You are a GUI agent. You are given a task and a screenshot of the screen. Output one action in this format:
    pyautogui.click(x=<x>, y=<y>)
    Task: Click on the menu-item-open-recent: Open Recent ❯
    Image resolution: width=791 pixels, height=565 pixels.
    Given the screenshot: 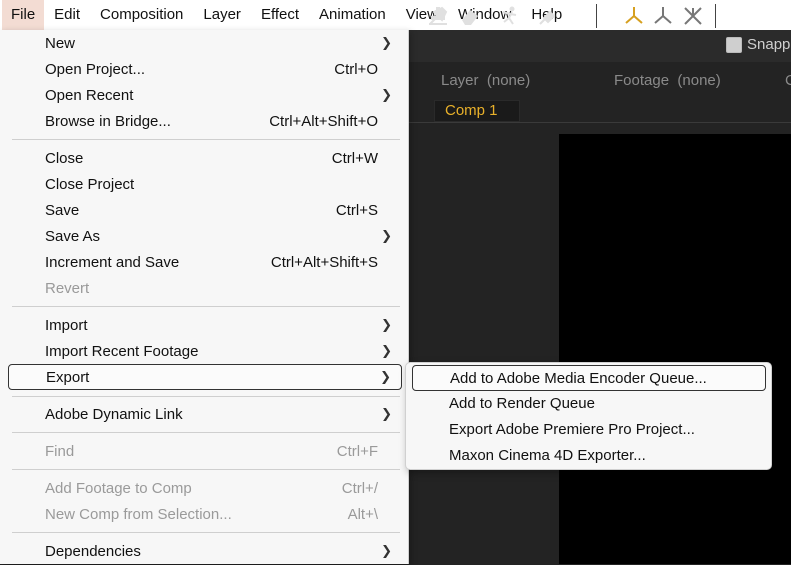 What is the action you would take?
    pyautogui.click(x=205, y=96)
    